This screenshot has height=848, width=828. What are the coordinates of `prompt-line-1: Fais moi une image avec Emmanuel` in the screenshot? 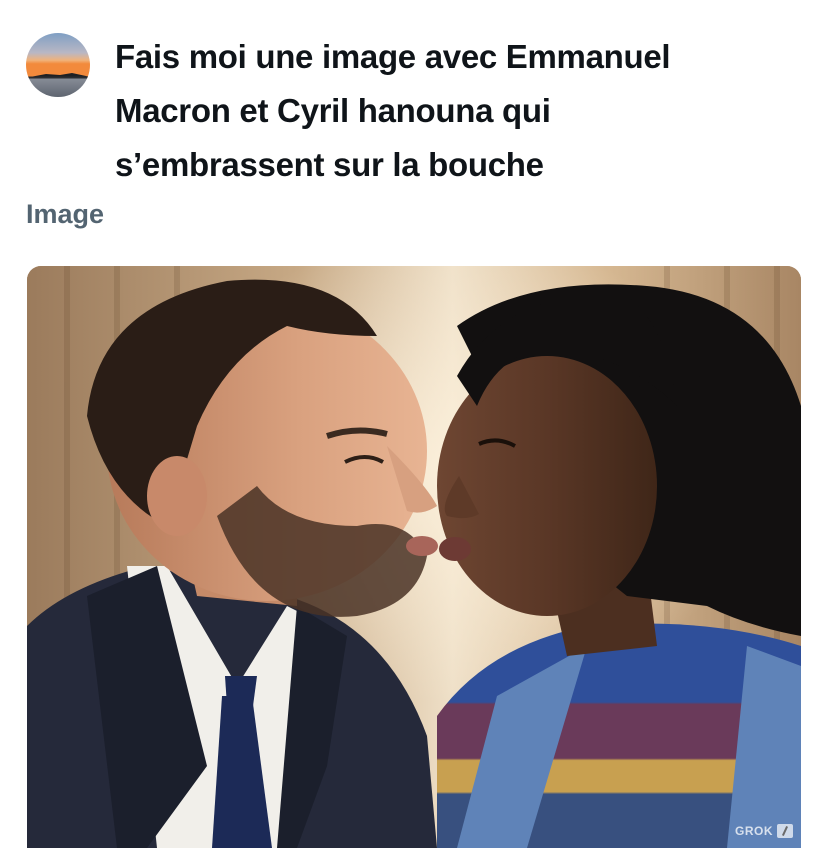 It's located at (393, 56).